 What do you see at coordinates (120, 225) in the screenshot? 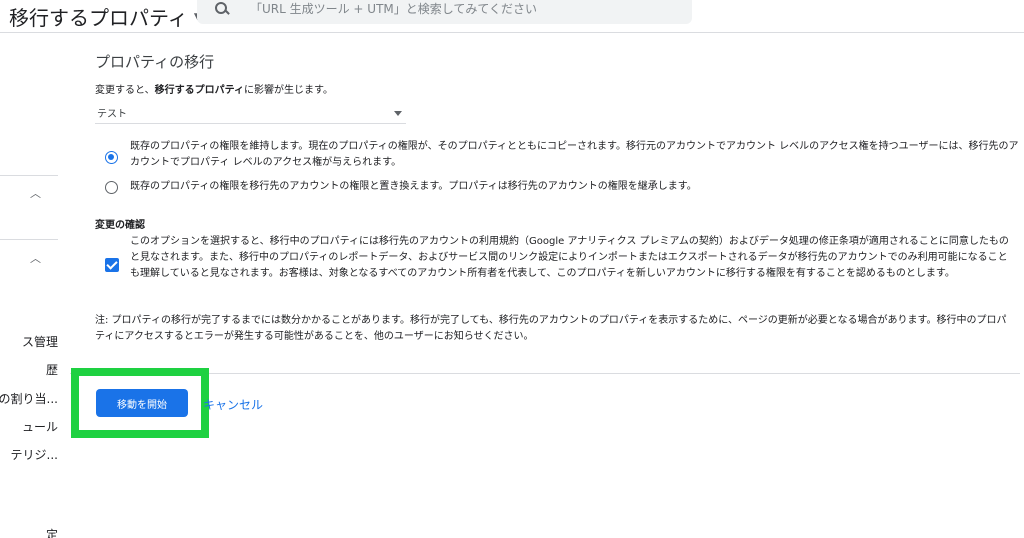
I see `confirm-label: 変更の確認` at bounding box center [120, 225].